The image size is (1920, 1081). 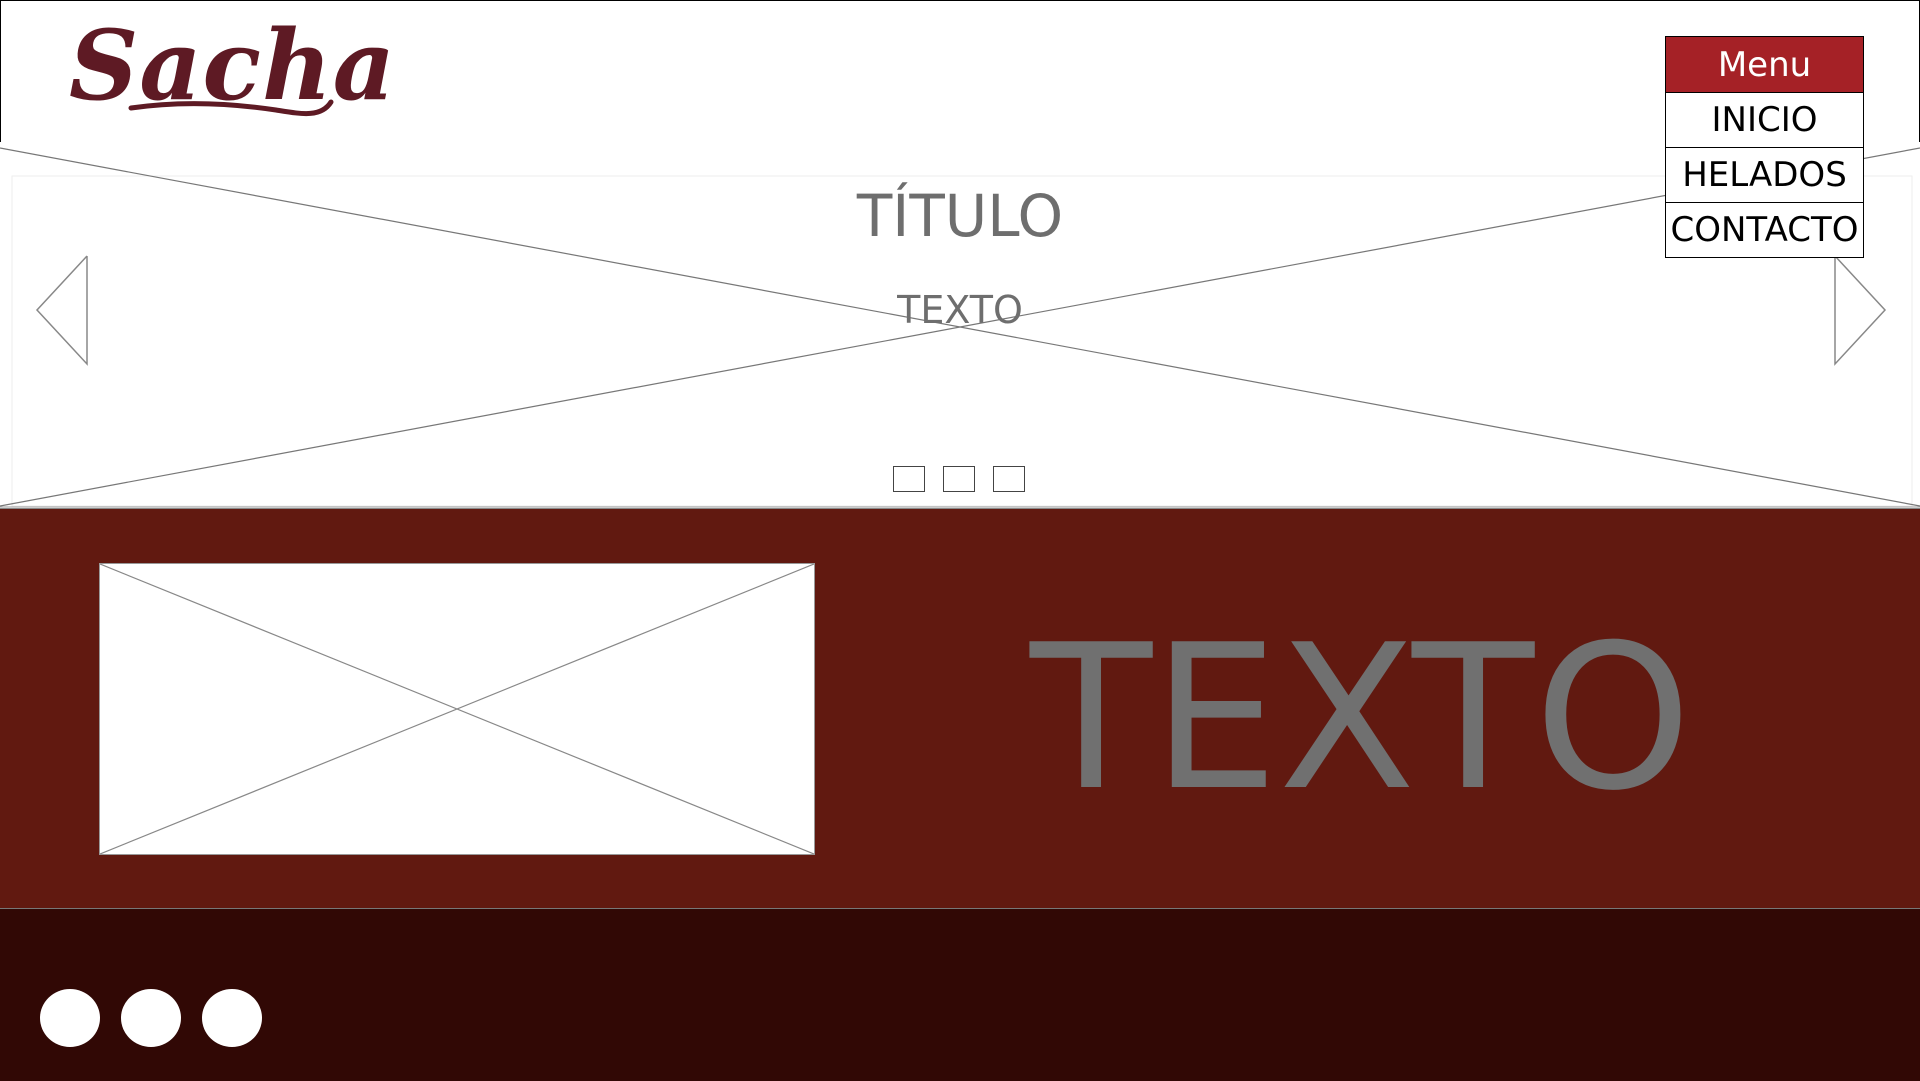 I want to click on chevron-right-icon, so click(x=1860, y=310).